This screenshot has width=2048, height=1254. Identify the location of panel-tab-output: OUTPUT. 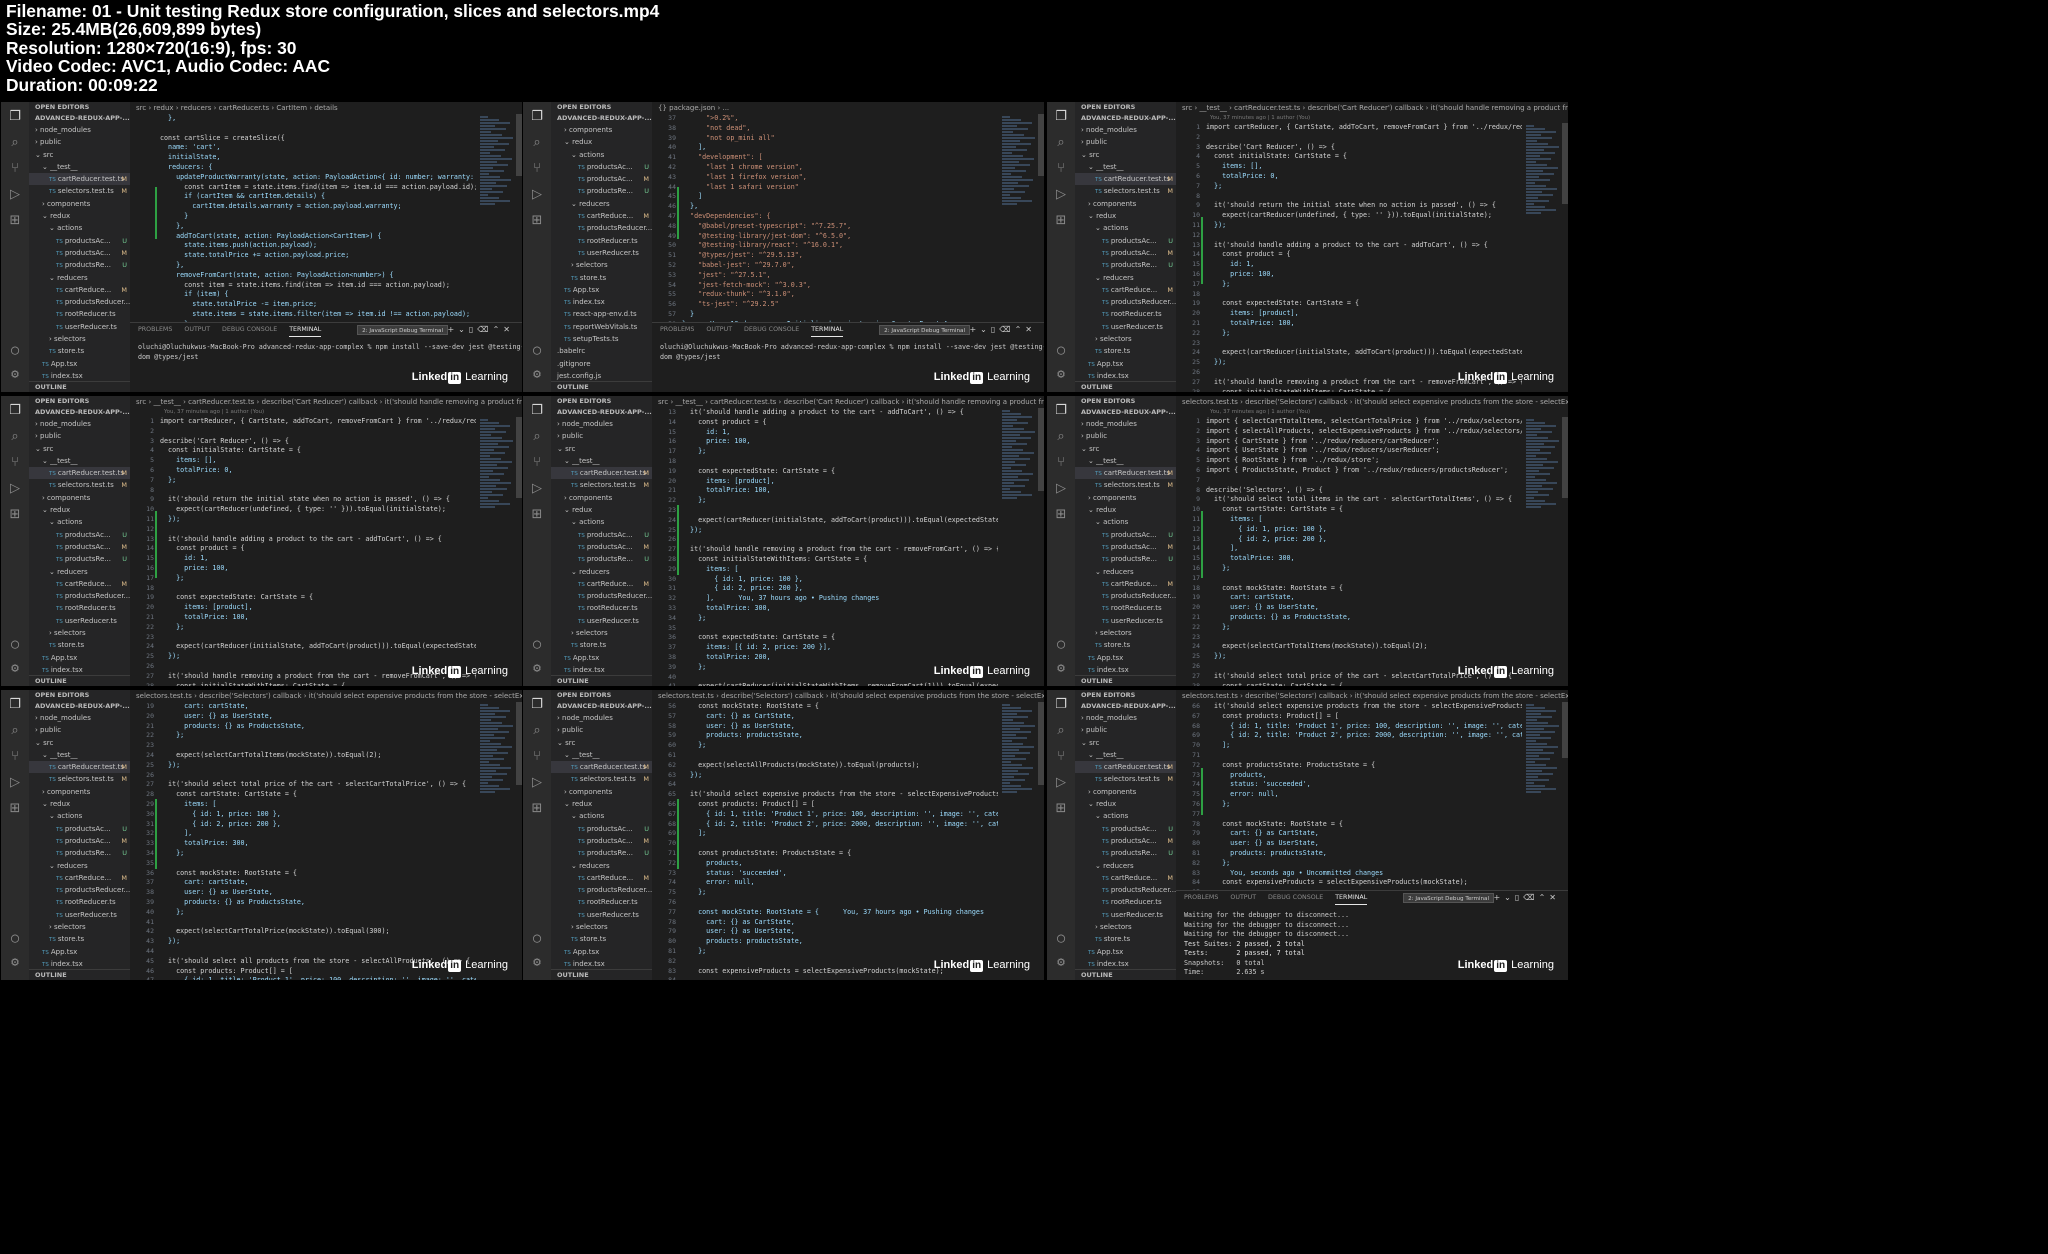
(719, 330).